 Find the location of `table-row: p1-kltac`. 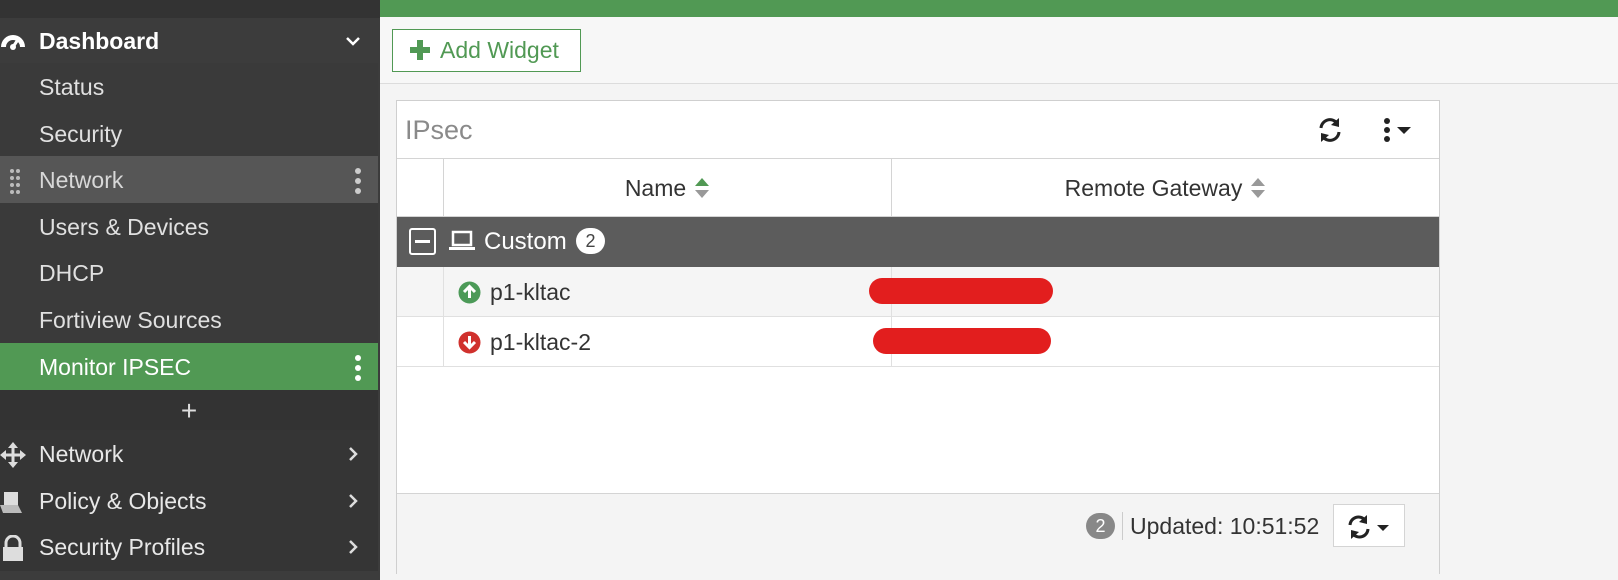

table-row: p1-kltac is located at coordinates (918, 292).